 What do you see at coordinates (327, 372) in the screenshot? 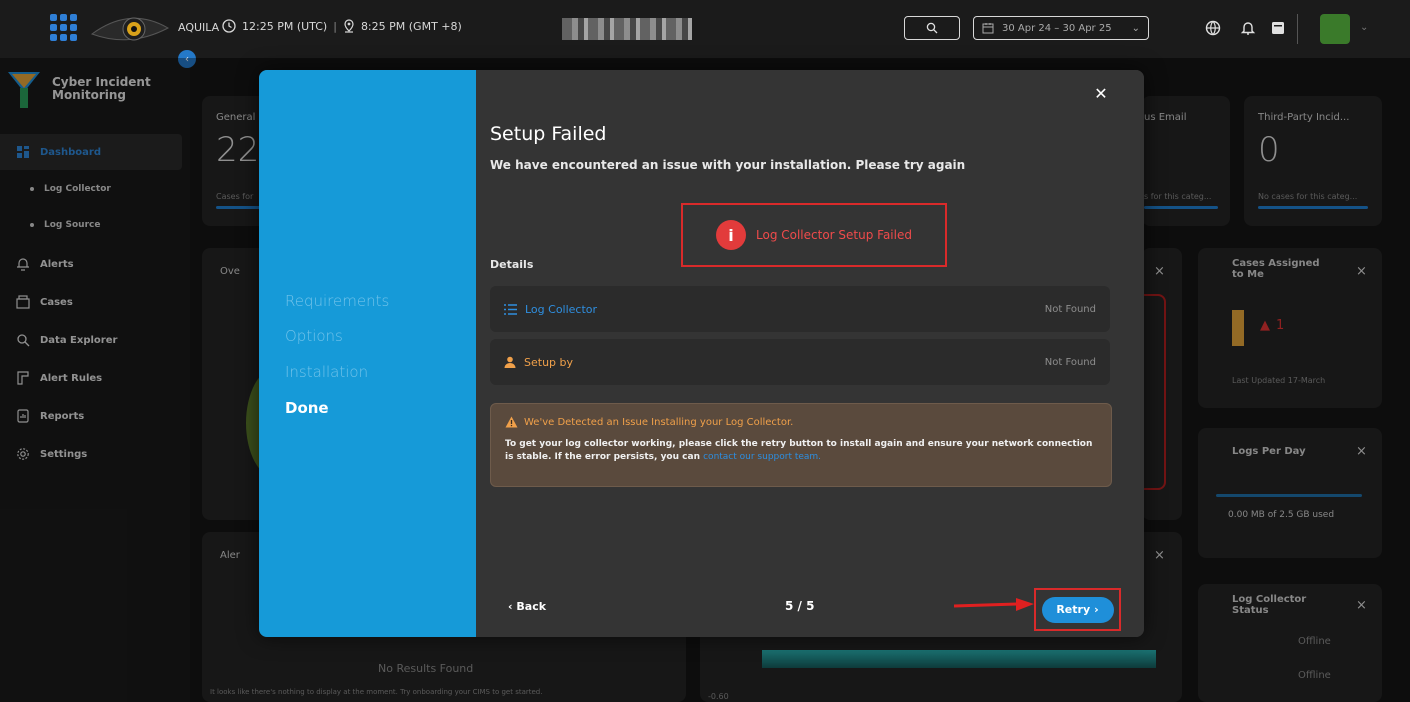
I see `step-installation: Installation` at bounding box center [327, 372].